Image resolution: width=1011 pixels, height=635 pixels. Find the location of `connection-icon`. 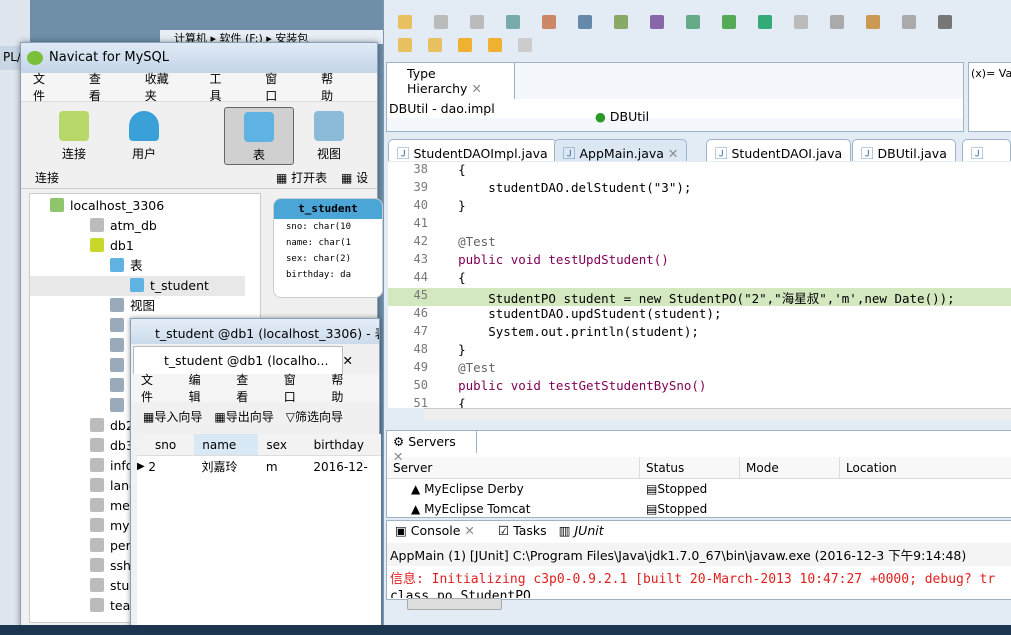

connection-icon is located at coordinates (74, 126).